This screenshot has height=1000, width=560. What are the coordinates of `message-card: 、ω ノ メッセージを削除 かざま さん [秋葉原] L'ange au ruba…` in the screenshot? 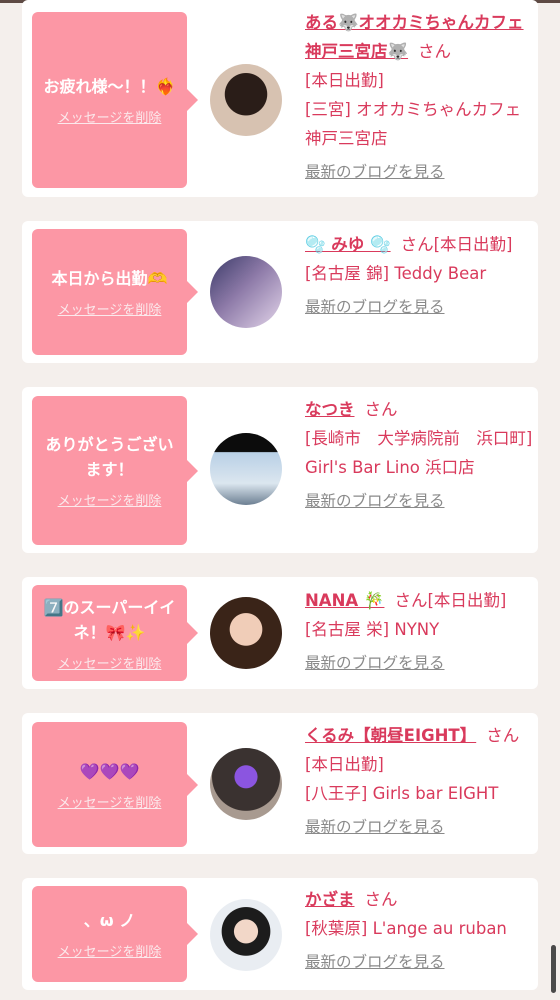 It's located at (280, 934).